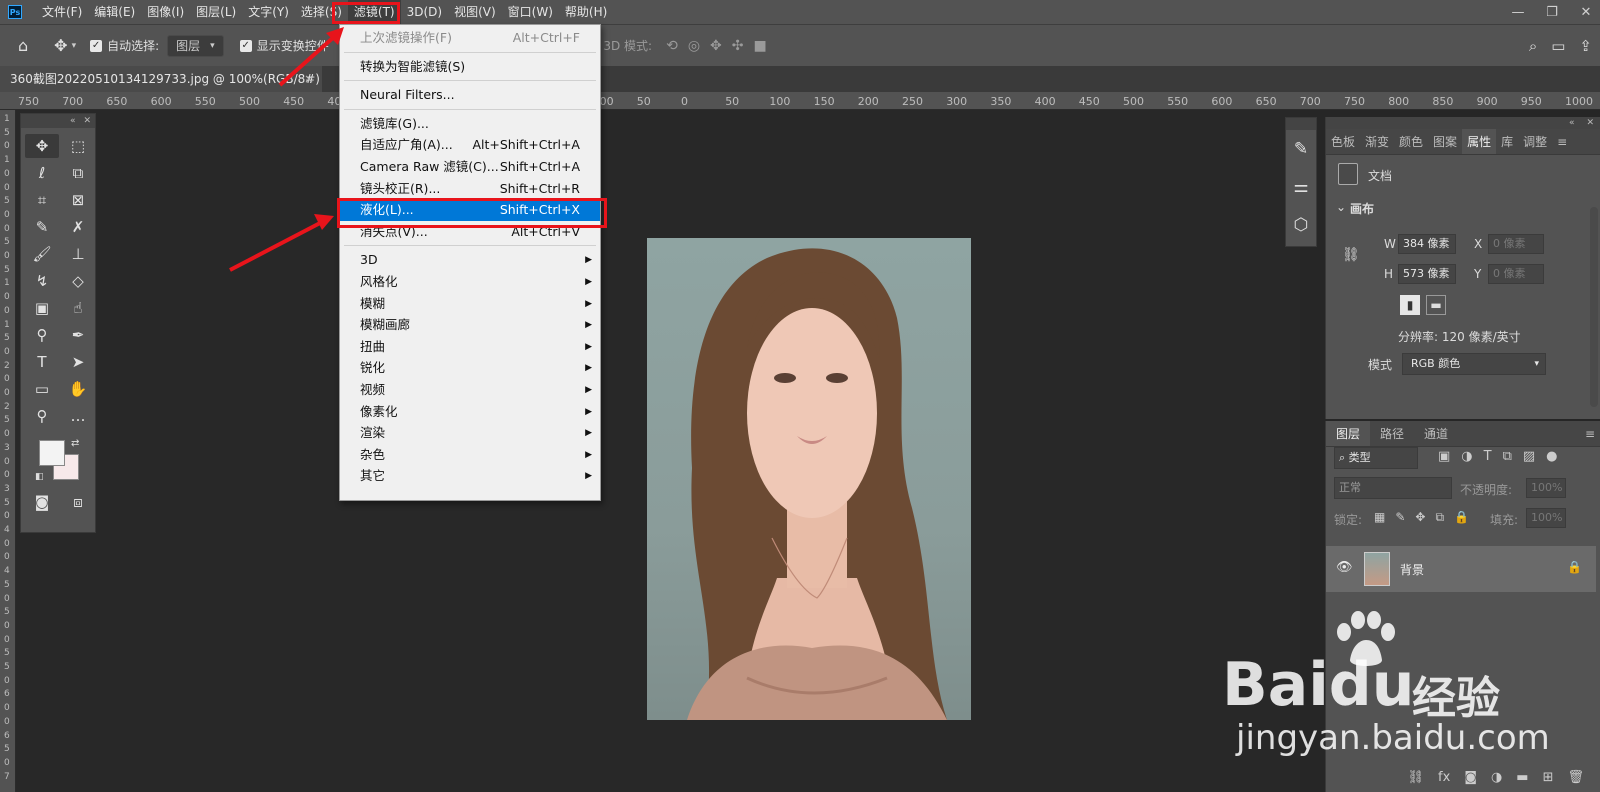 The width and height of the screenshot is (1600, 792). Describe the element at coordinates (1522, 777) in the screenshot. I see `group-icon: ▬` at that location.